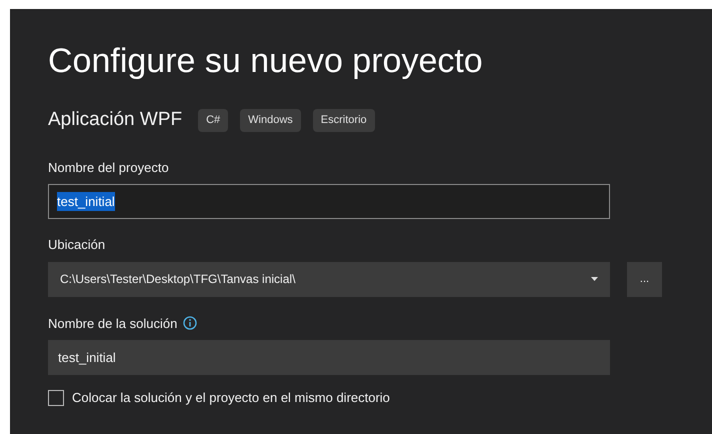 The width and height of the screenshot is (712, 434). I want to click on checkbox, so click(56, 398).